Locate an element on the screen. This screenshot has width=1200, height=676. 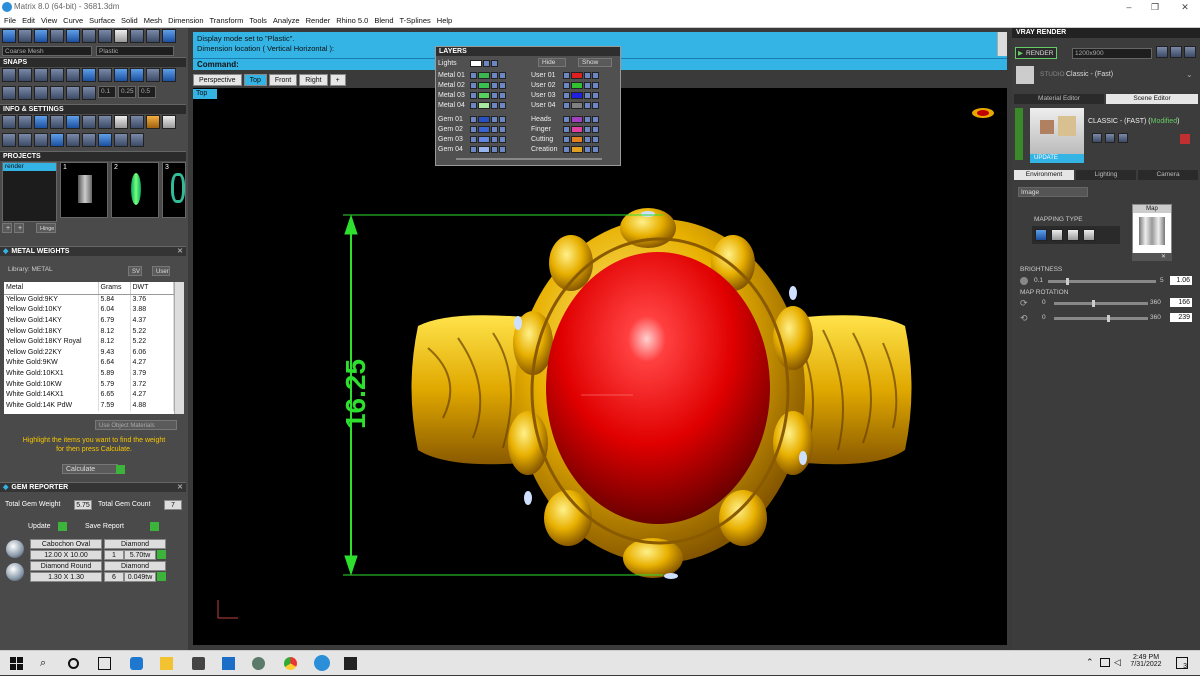
tray-chevron-up-icon: ⌃ is located at coordinates (1090, 662).